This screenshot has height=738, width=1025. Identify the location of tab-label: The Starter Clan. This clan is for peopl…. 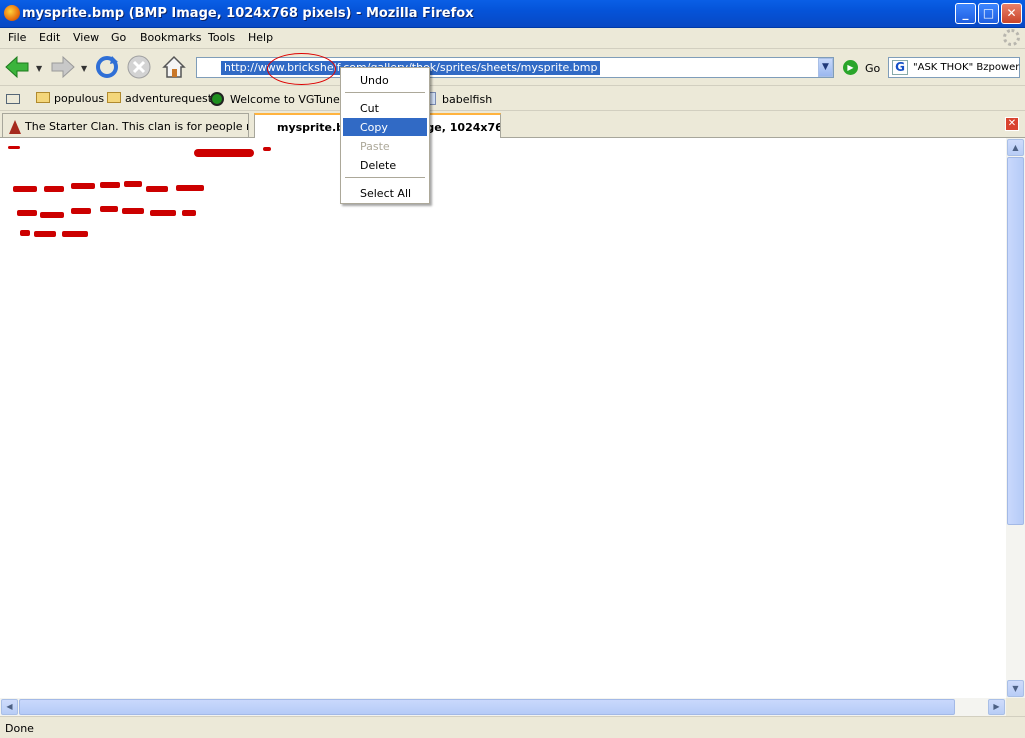
(137, 126).